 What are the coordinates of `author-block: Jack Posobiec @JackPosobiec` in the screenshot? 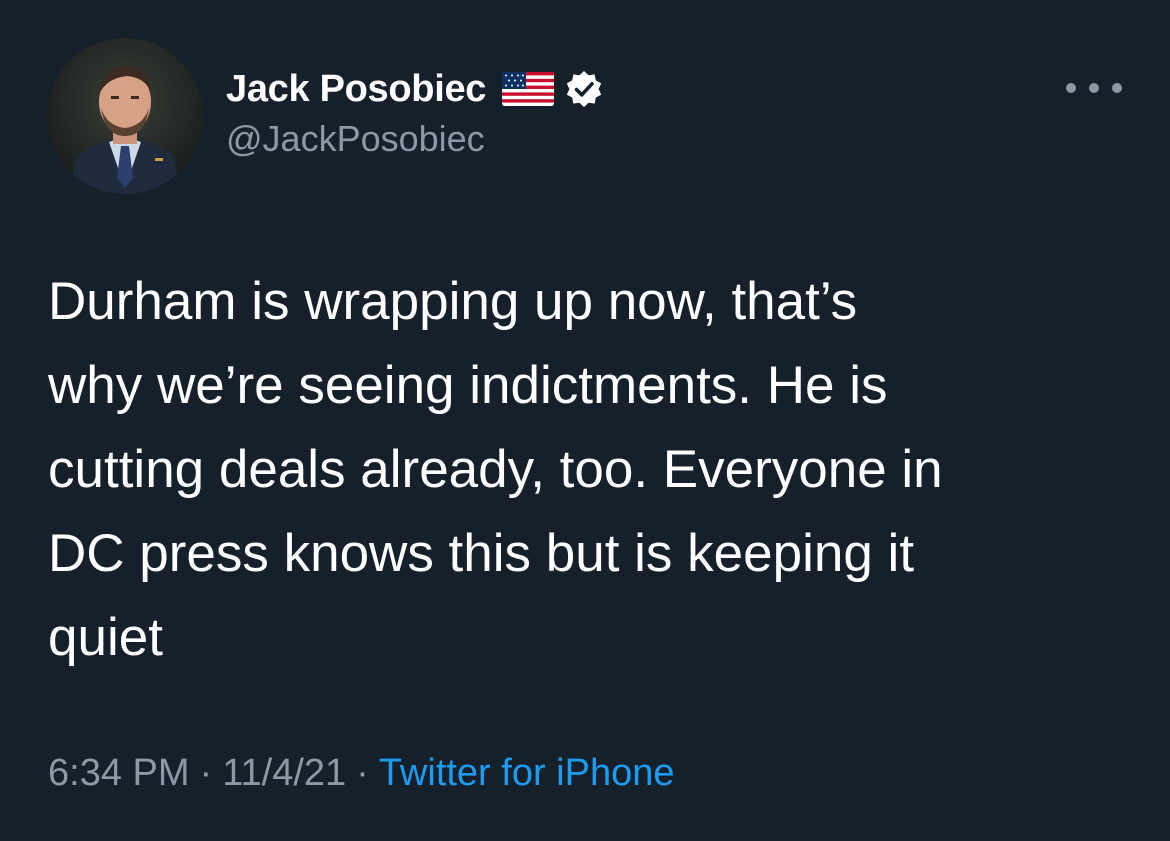 It's located at (576, 113).